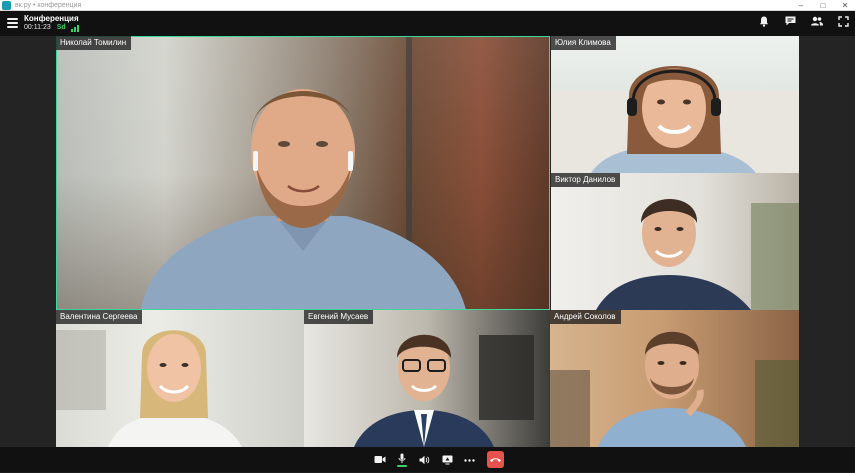  Describe the element at coordinates (790, 23) in the screenshot. I see `chat-icon` at that location.